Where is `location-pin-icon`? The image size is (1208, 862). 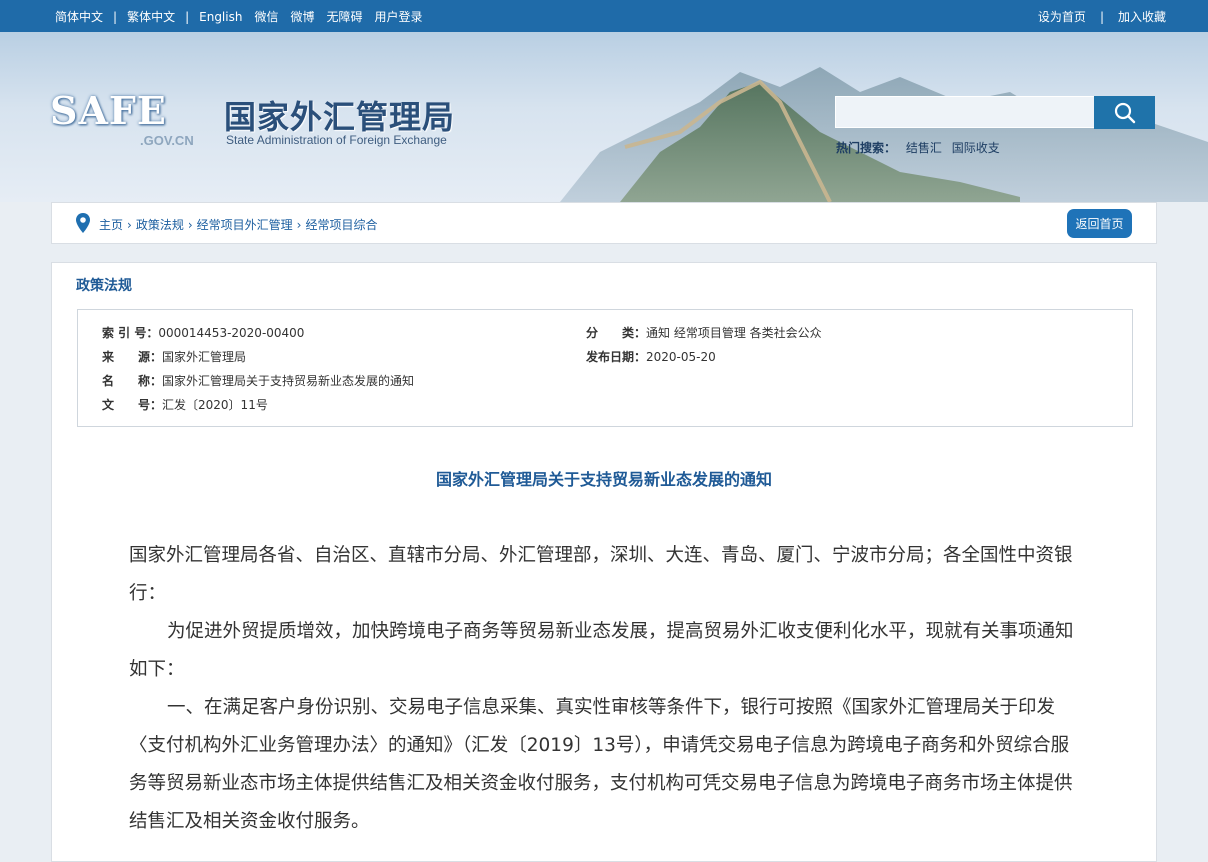 location-pin-icon is located at coordinates (83, 223).